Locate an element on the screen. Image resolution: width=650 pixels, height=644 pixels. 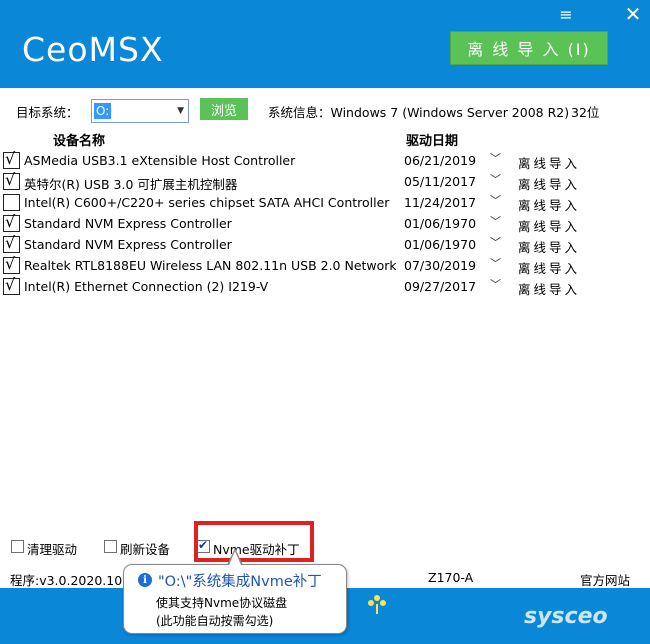
version-text: 程序:v3.0.2020.1020 is located at coordinates (74, 580).